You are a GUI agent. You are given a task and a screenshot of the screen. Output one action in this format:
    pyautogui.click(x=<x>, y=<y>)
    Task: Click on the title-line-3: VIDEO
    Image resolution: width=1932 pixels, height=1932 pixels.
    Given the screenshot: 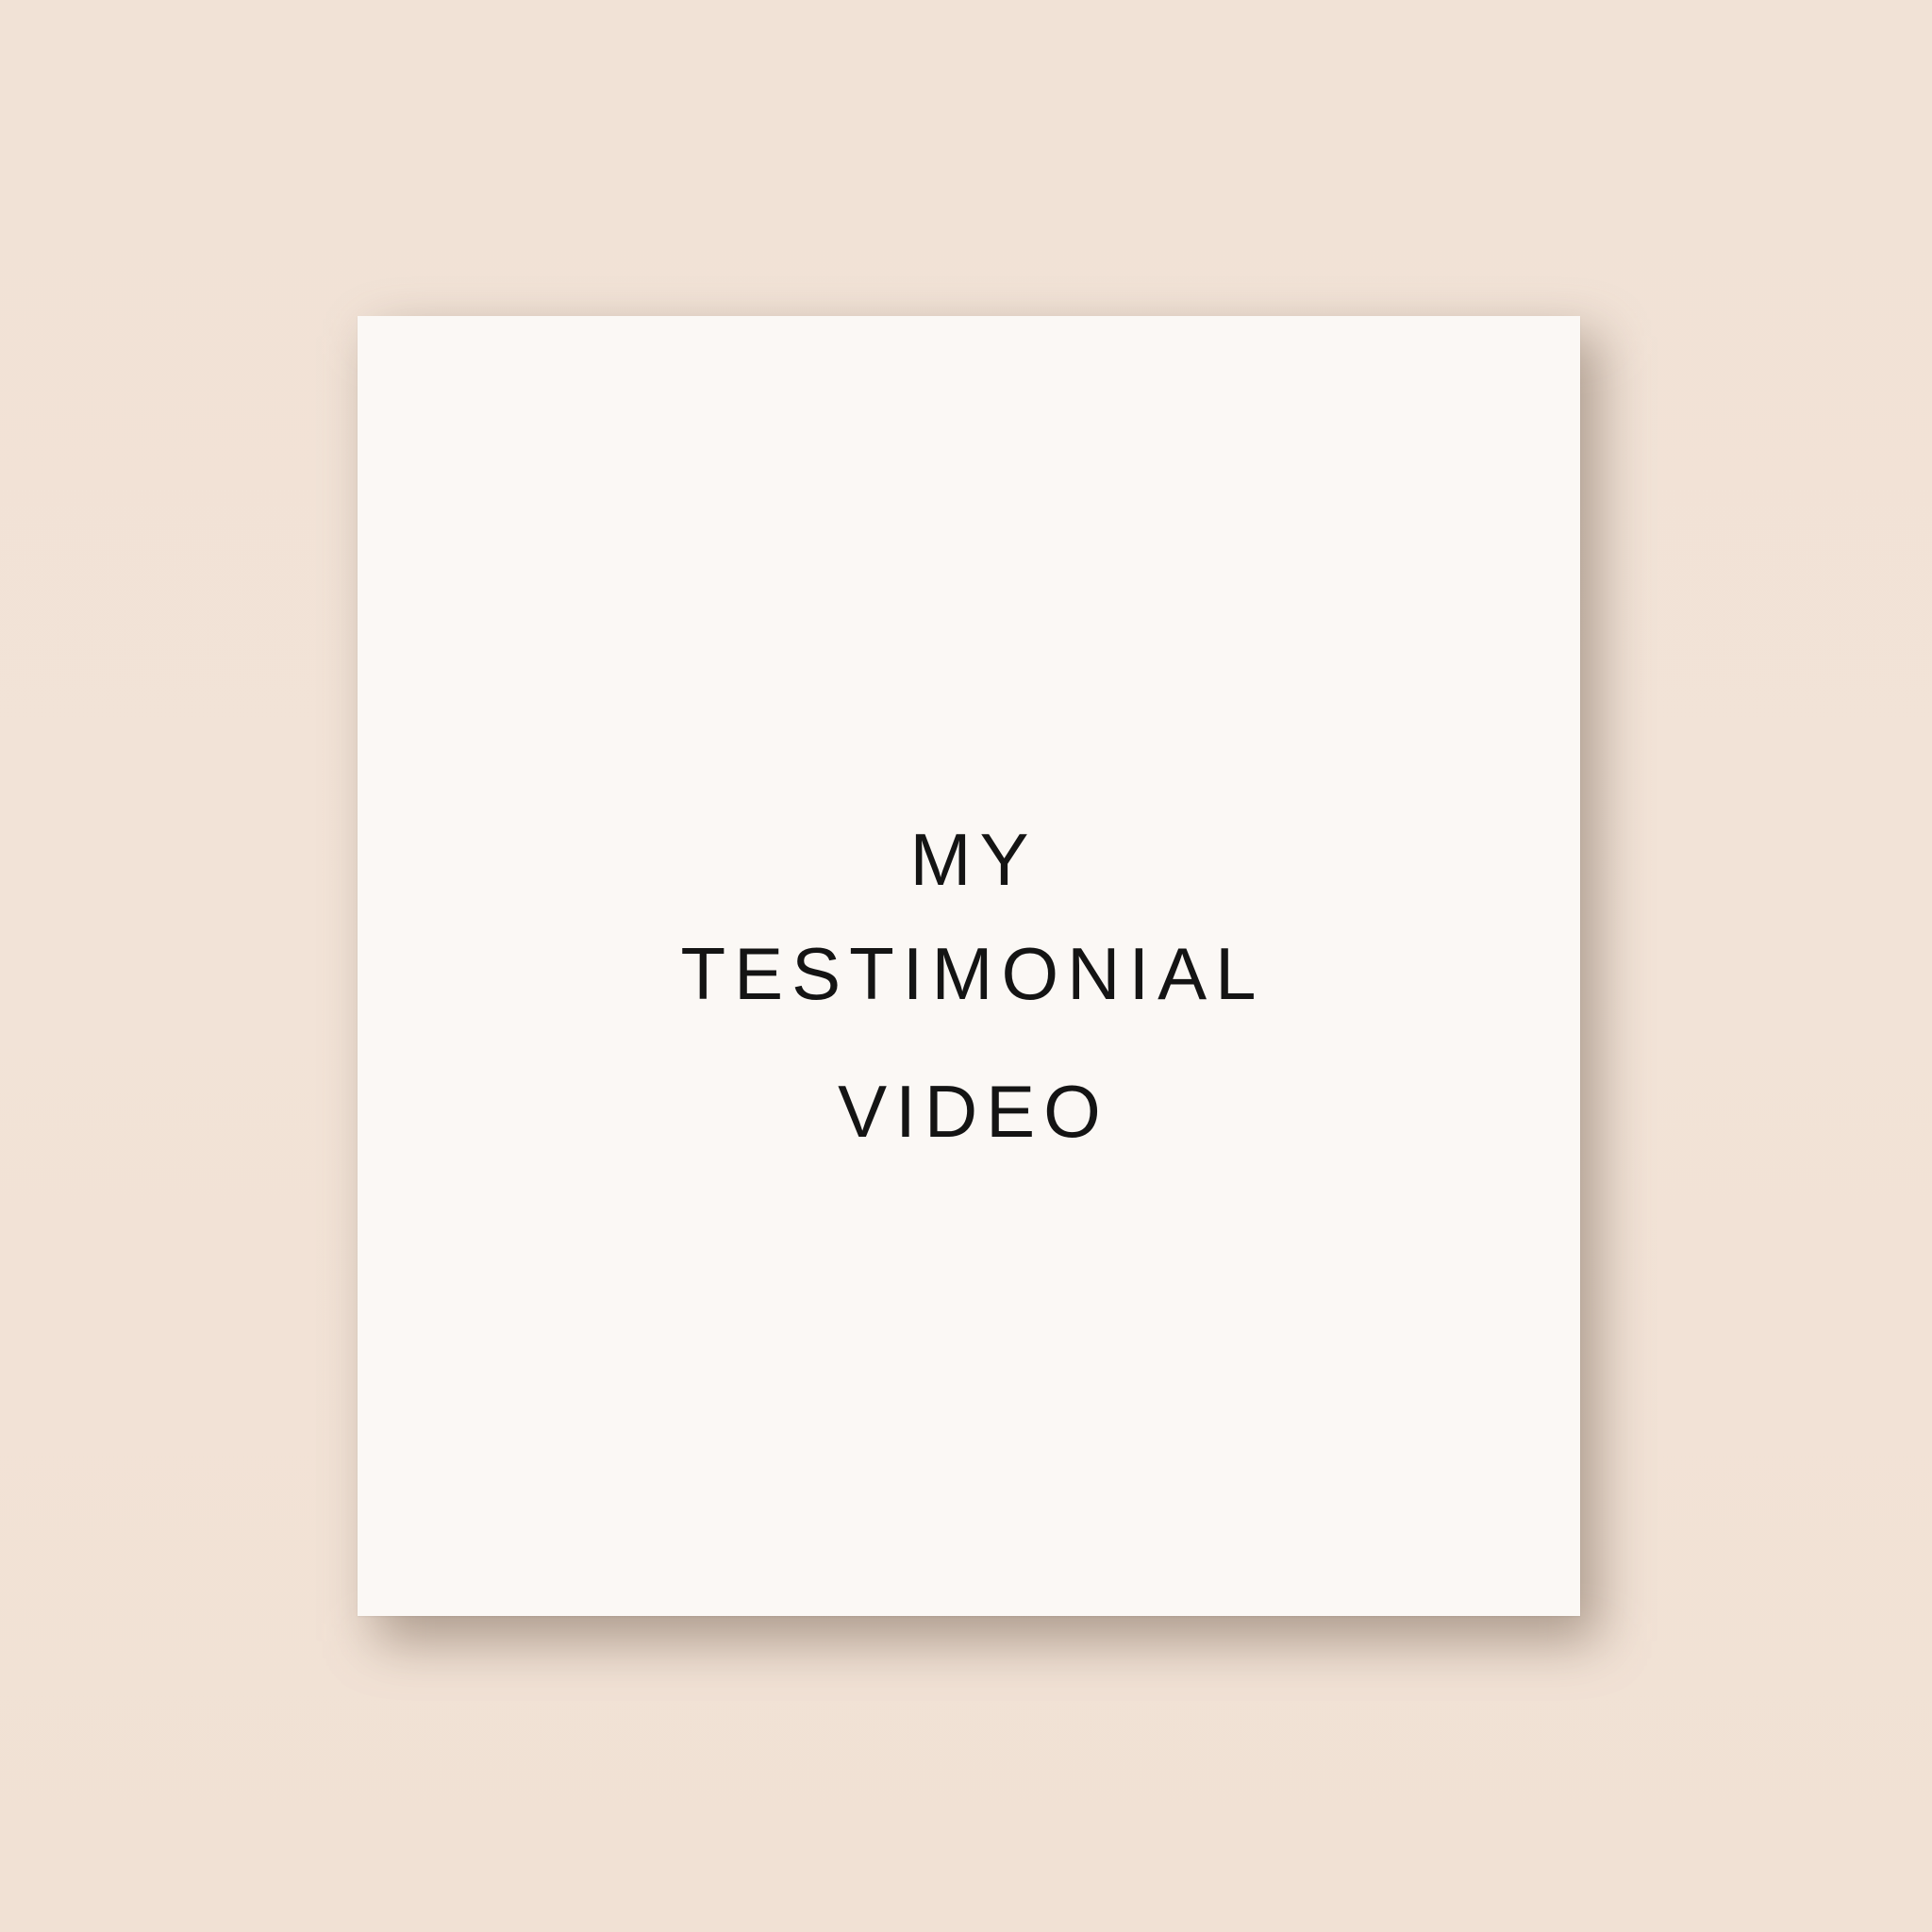 What is the action you would take?
    pyautogui.click(x=974, y=1111)
    